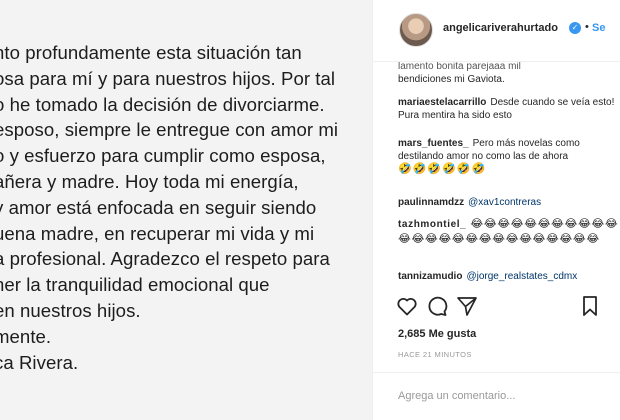 The height and width of the screenshot is (420, 620). I want to click on comment-username: mars_fuentes_, so click(433, 143).